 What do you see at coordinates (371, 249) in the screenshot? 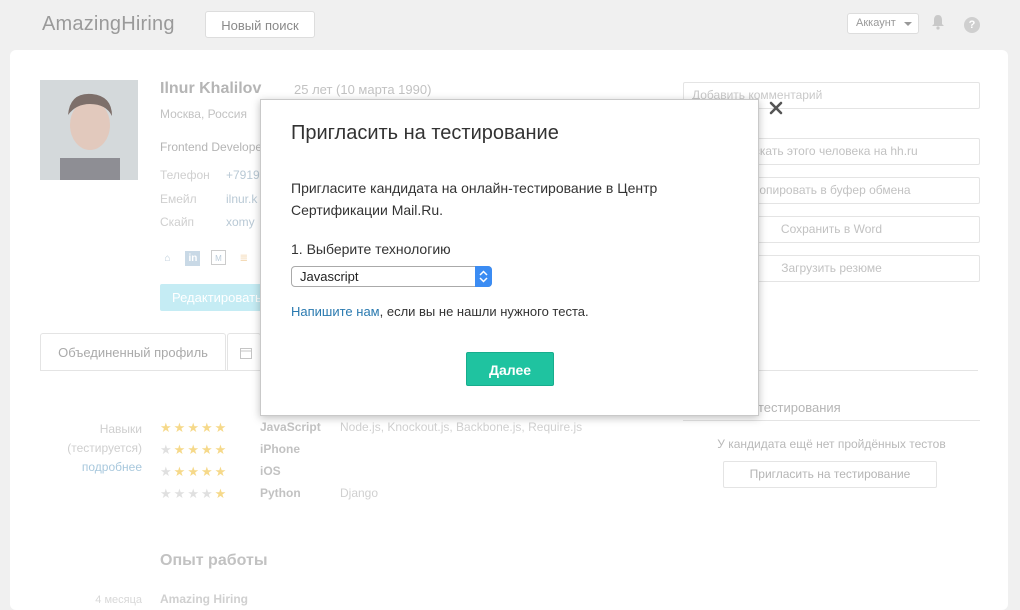
I see `step-label: 1. Выберите технологию` at bounding box center [371, 249].